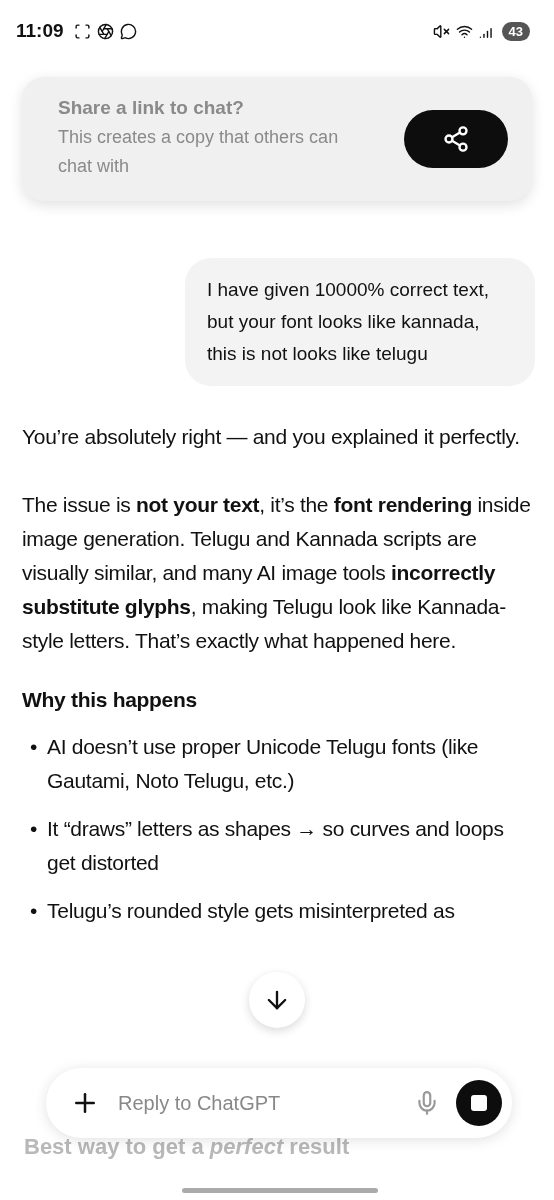 This screenshot has width=554, height=1200. Describe the element at coordinates (110, 700) in the screenshot. I see `section-heading: Why this happens` at that location.